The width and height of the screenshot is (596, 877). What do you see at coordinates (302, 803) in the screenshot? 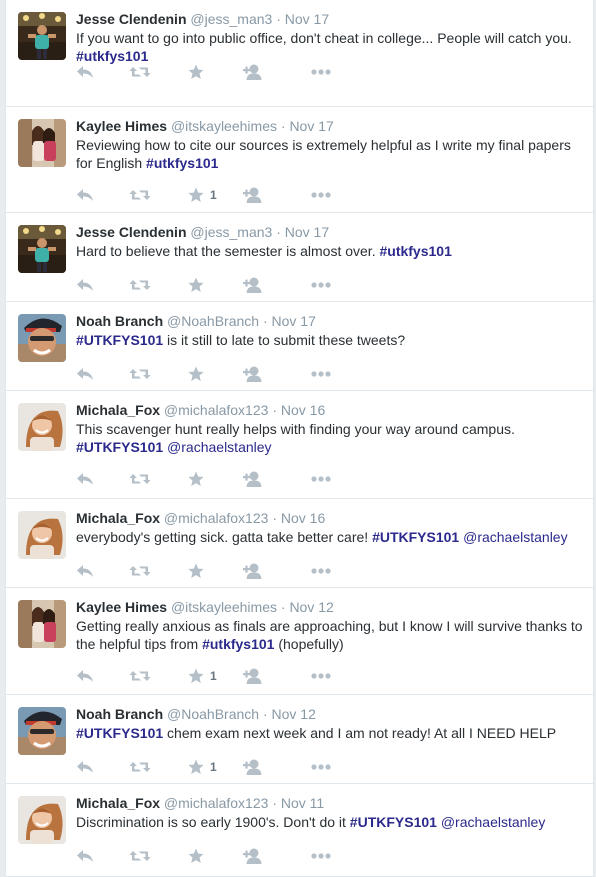
I see `timestamp: Nov 11` at bounding box center [302, 803].